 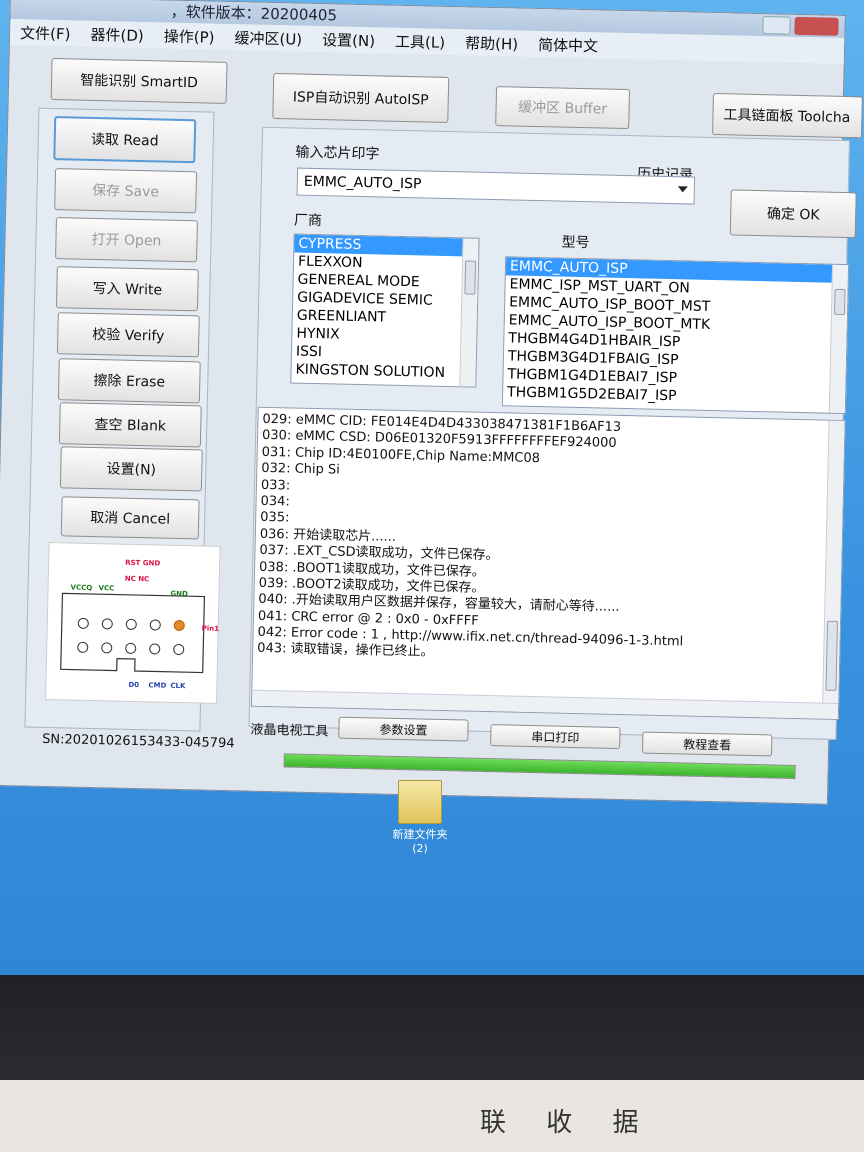 What do you see at coordinates (568, 44) in the screenshot?
I see `menu-language: 简体中文` at bounding box center [568, 44].